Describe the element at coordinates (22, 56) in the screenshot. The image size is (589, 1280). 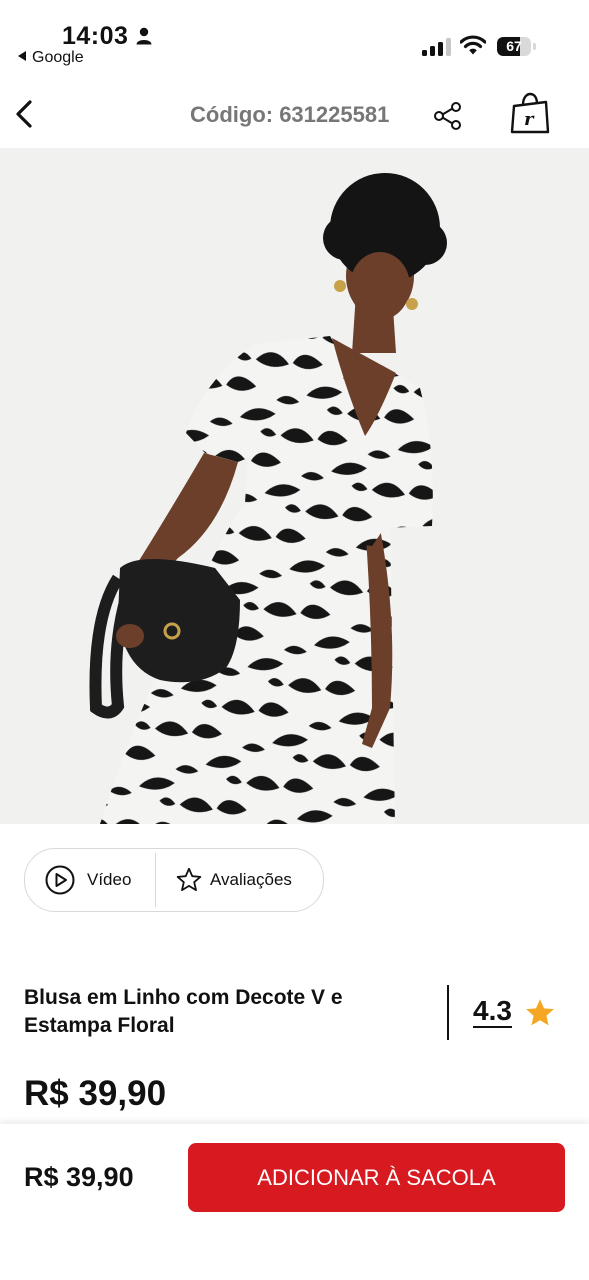
I see `back-triangle-icon` at that location.